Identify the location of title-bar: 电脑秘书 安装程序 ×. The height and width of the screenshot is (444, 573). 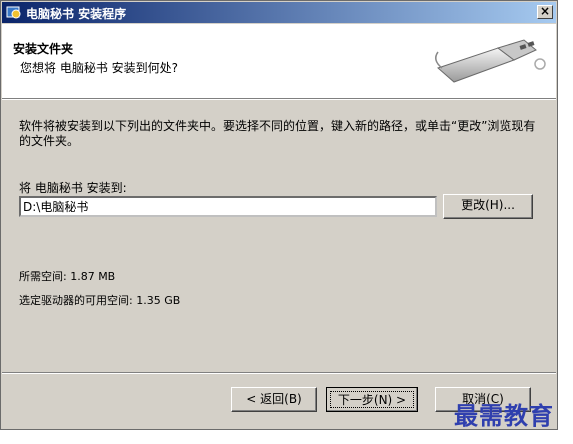
(279, 12).